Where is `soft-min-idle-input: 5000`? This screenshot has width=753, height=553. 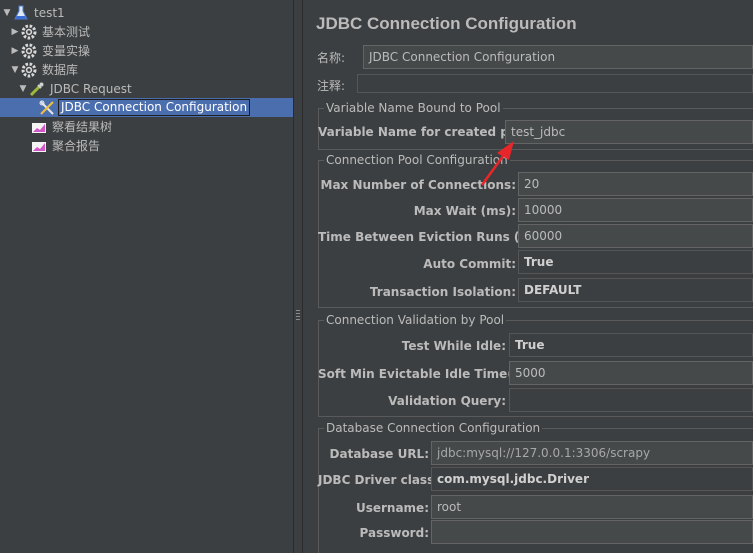
soft-min-idle-input: 5000 is located at coordinates (631, 373).